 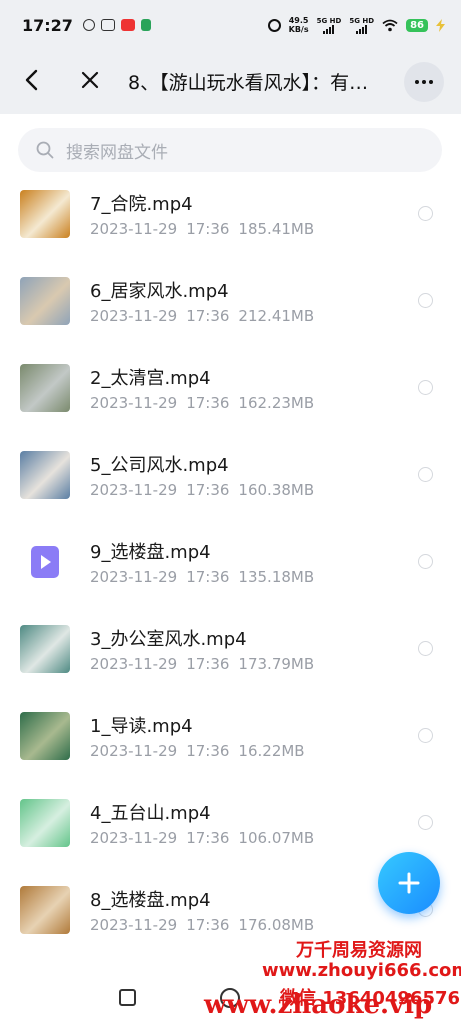 I want to click on file-meta: 2023-11-29 17:36 160.38MB, so click(x=206, y=490).